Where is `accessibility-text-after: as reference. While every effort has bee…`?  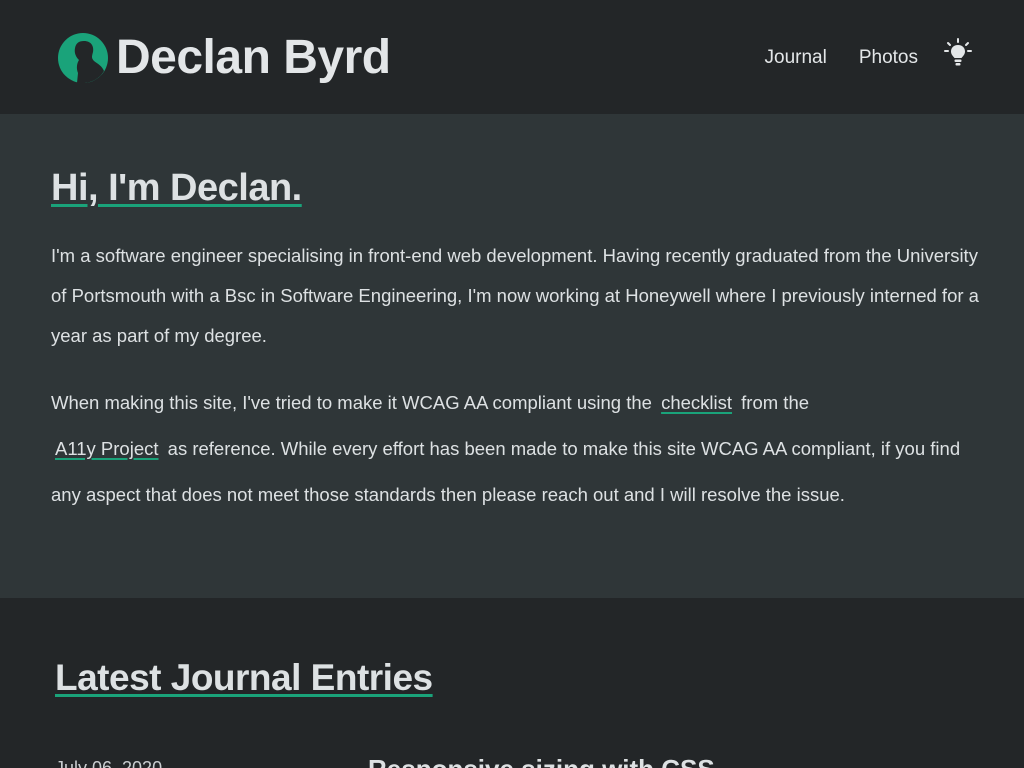
accessibility-text-after: as reference. While every effort has bee… is located at coordinates (506, 471).